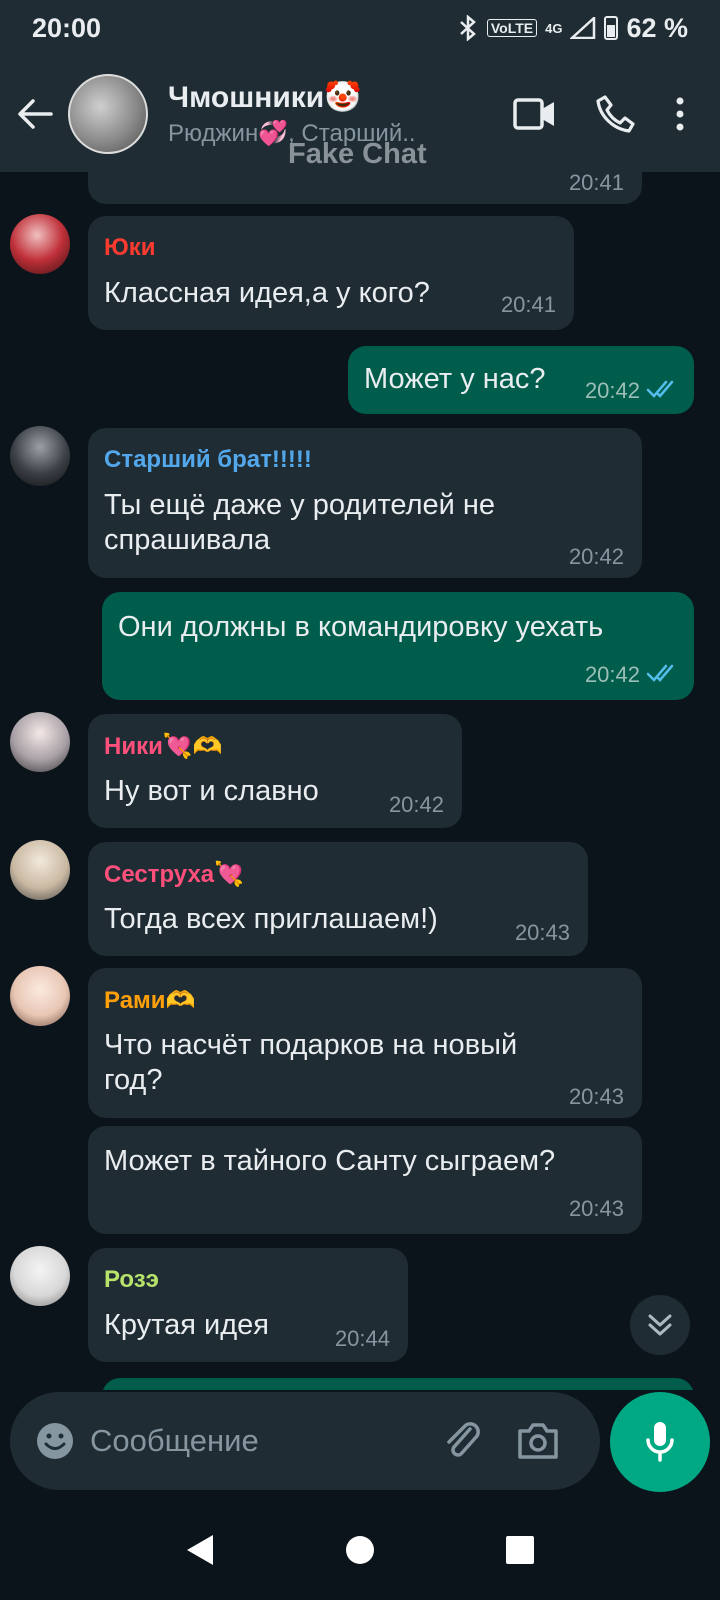 Image resolution: width=720 pixels, height=1600 pixels. What do you see at coordinates (338, 899) in the screenshot?
I see `message-bubble: Сеструха💘 Тогда всех приглашаем!) 20:43` at bounding box center [338, 899].